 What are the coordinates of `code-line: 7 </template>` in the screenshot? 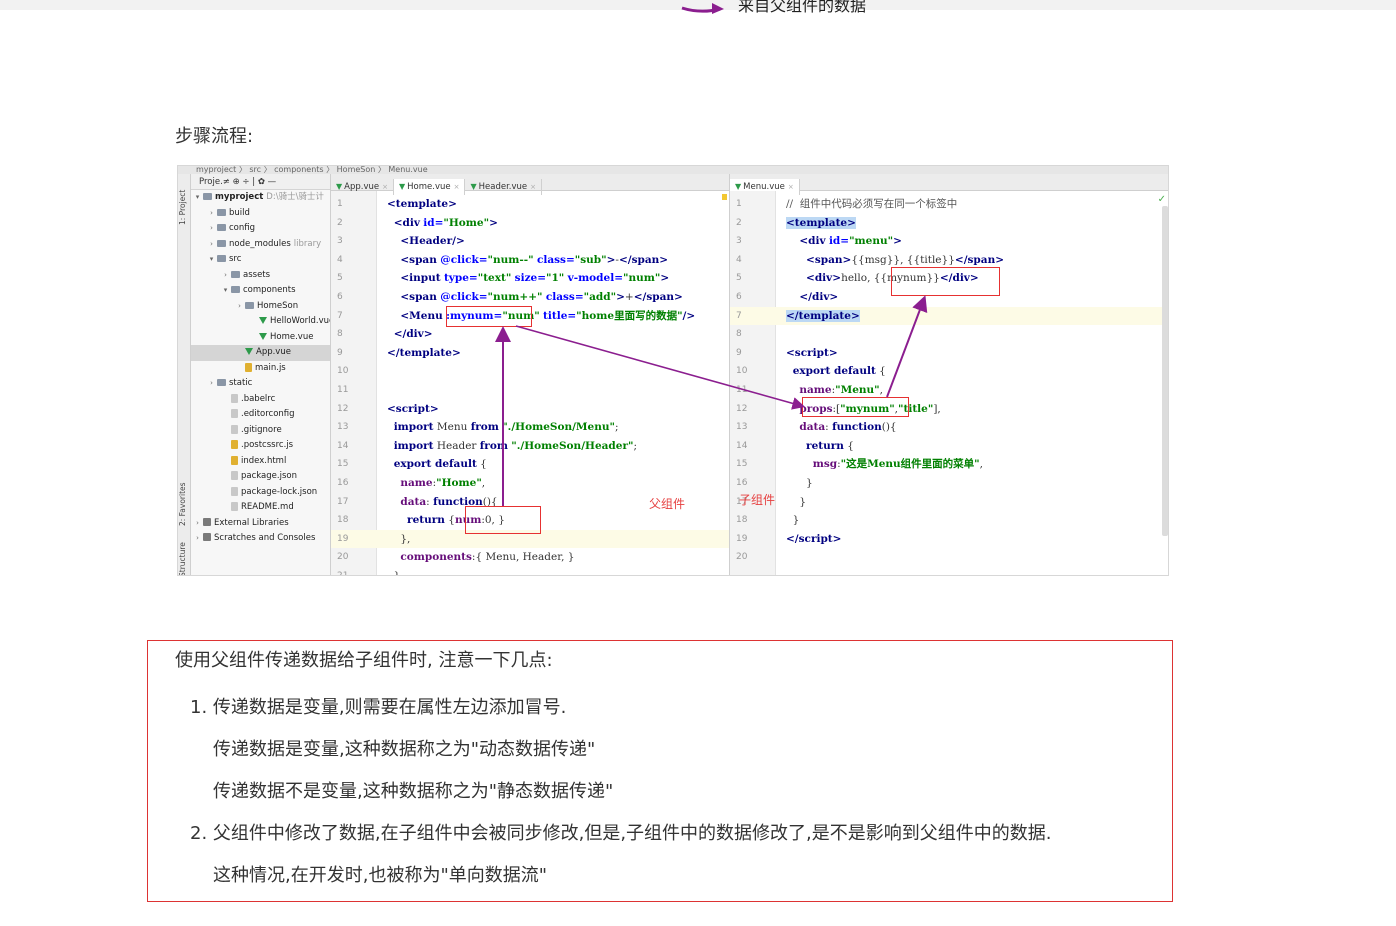 It's located at (949, 316).